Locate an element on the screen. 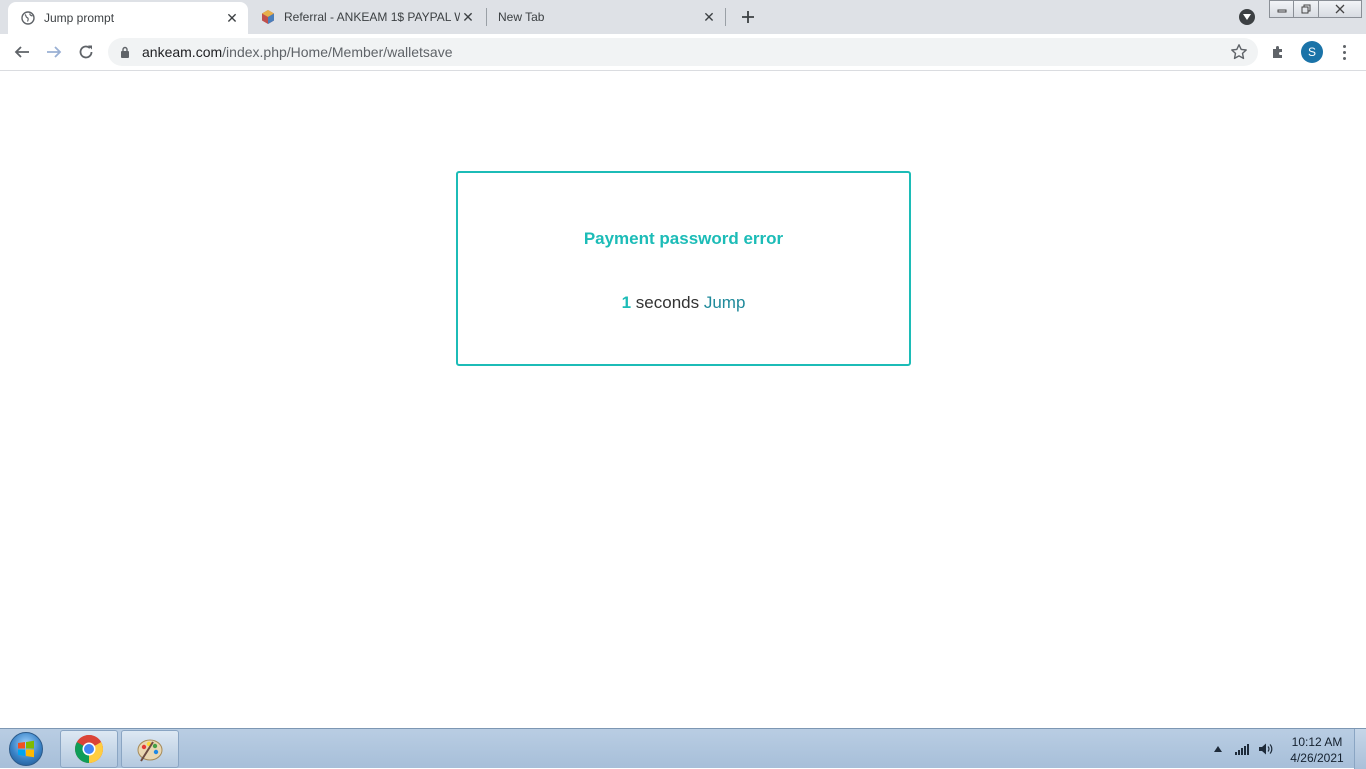 The image size is (1366, 769). volume-speaker-icon is located at coordinates (1266, 749).